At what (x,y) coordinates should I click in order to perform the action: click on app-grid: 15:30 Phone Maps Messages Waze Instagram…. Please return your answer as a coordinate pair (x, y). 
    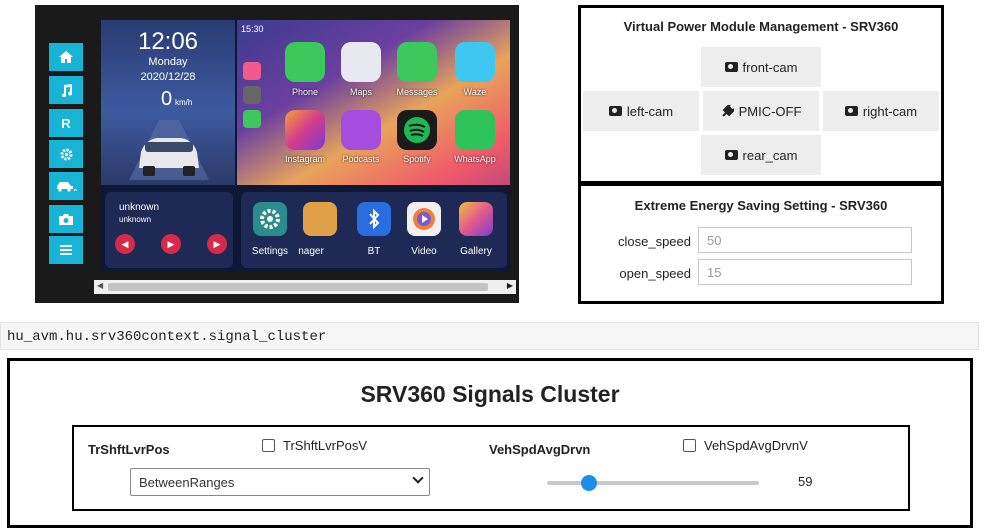
    Looking at the image, I should click on (373, 102).